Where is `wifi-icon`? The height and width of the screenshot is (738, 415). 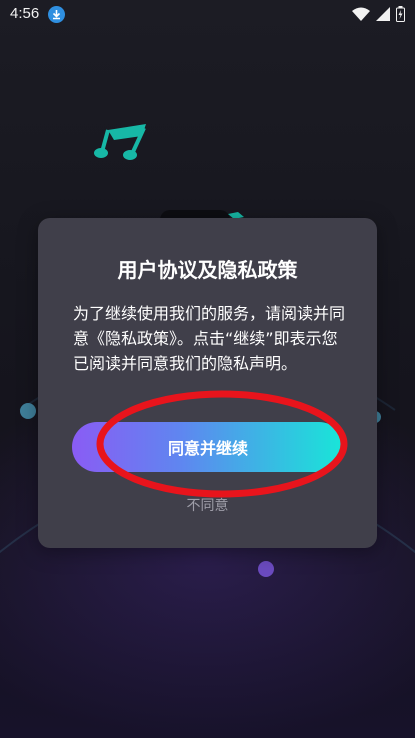
wifi-icon is located at coordinates (361, 14).